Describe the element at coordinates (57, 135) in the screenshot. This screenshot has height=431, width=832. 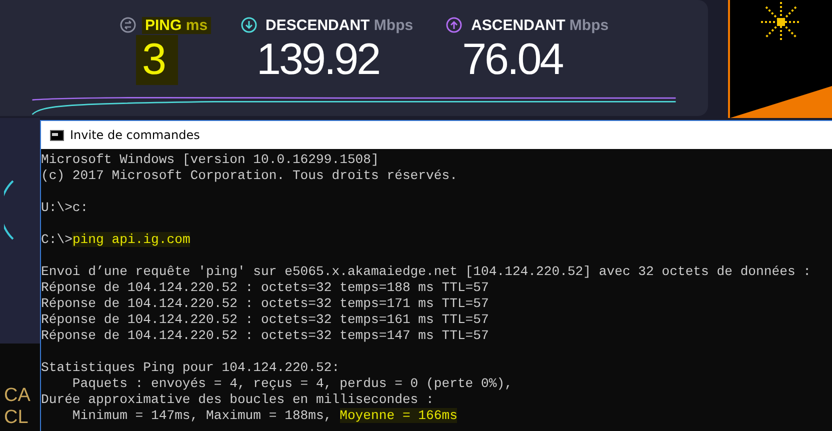
I see `terminal-icon` at that location.